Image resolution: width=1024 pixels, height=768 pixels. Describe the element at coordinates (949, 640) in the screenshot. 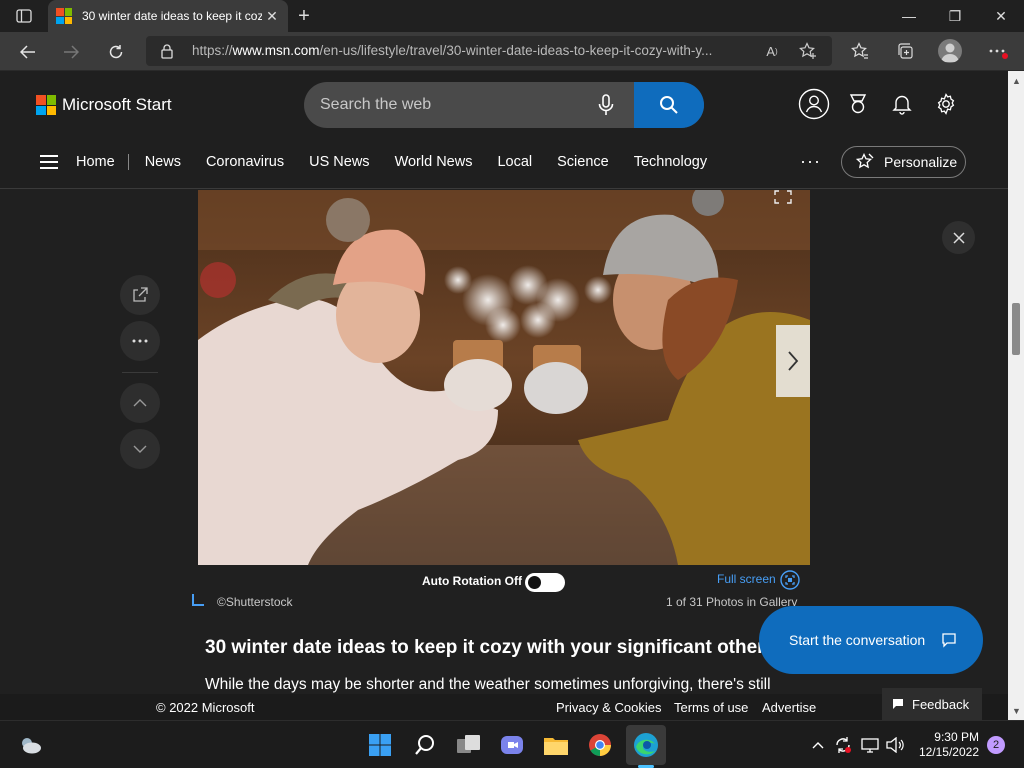

I see `comment-icon` at that location.